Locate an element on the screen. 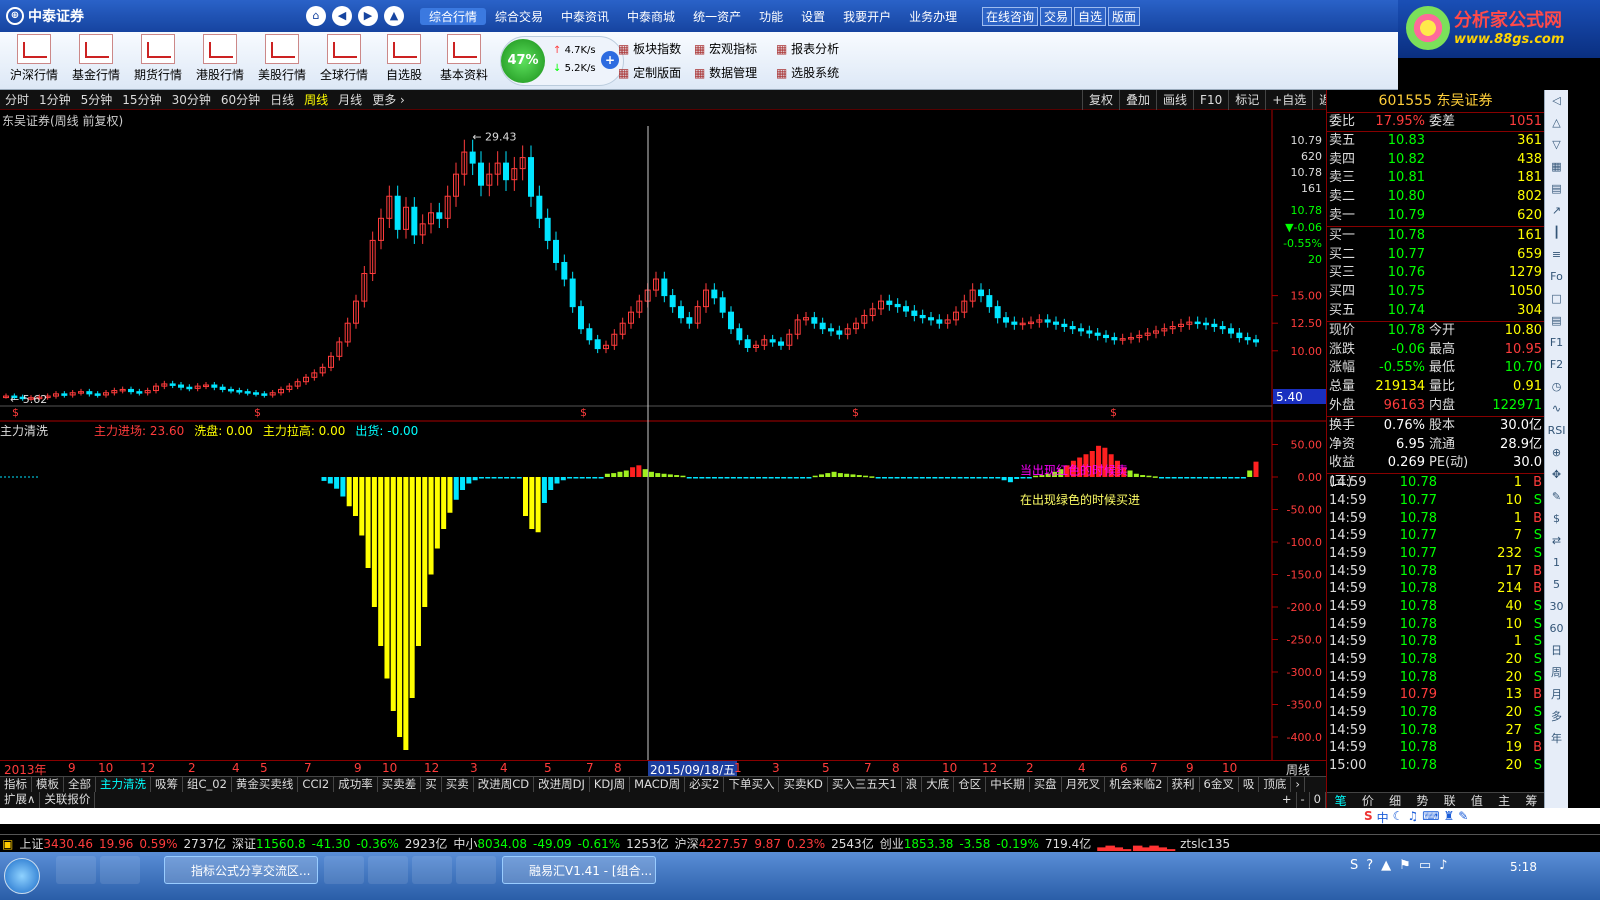  grid-icon: ▤ is located at coordinates (1556, 189).